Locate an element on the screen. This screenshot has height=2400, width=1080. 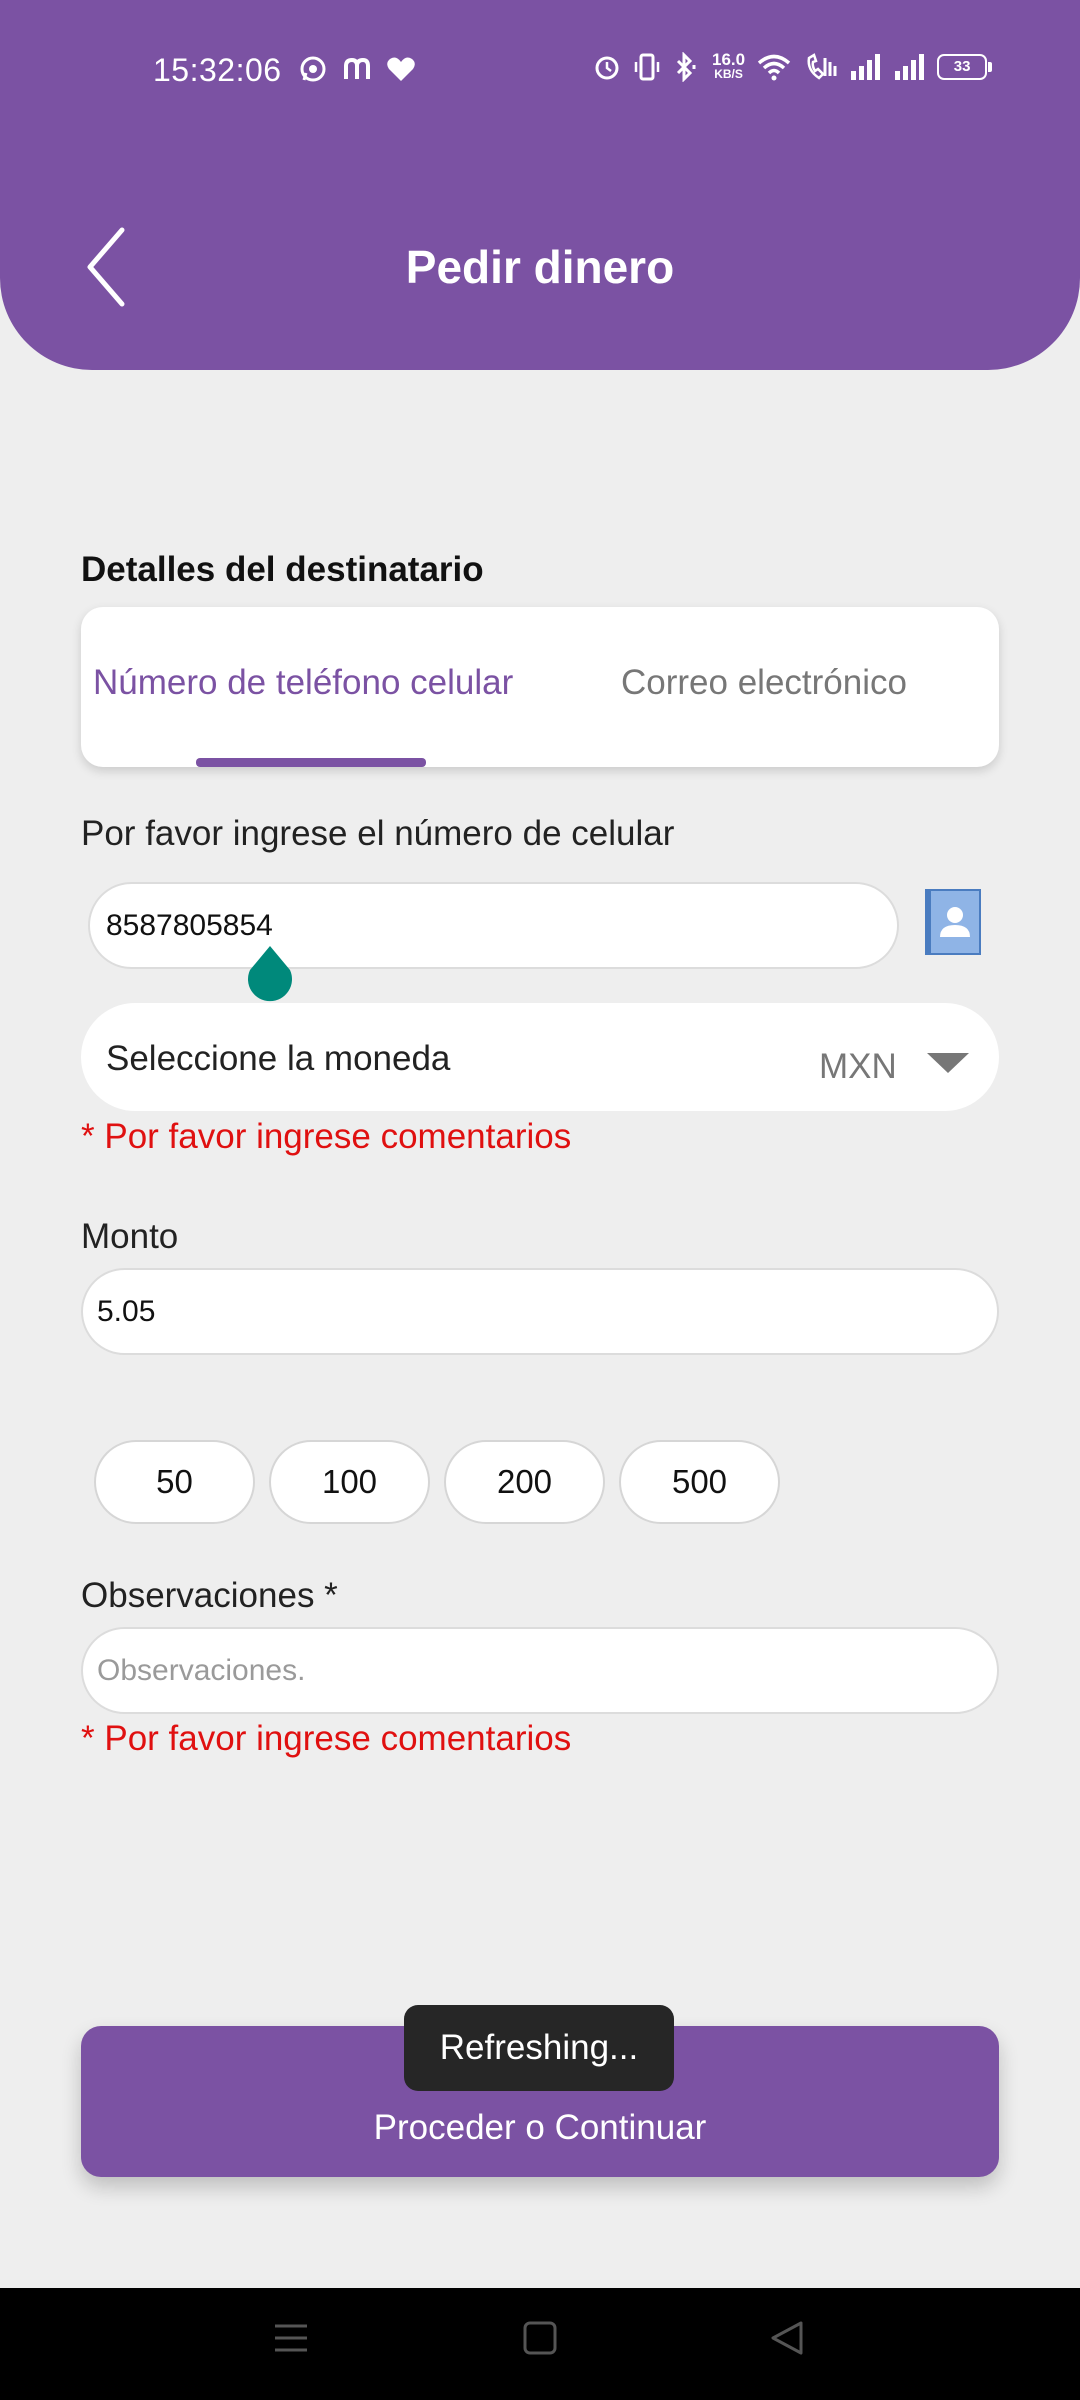
phone-field is located at coordinates (493, 925).